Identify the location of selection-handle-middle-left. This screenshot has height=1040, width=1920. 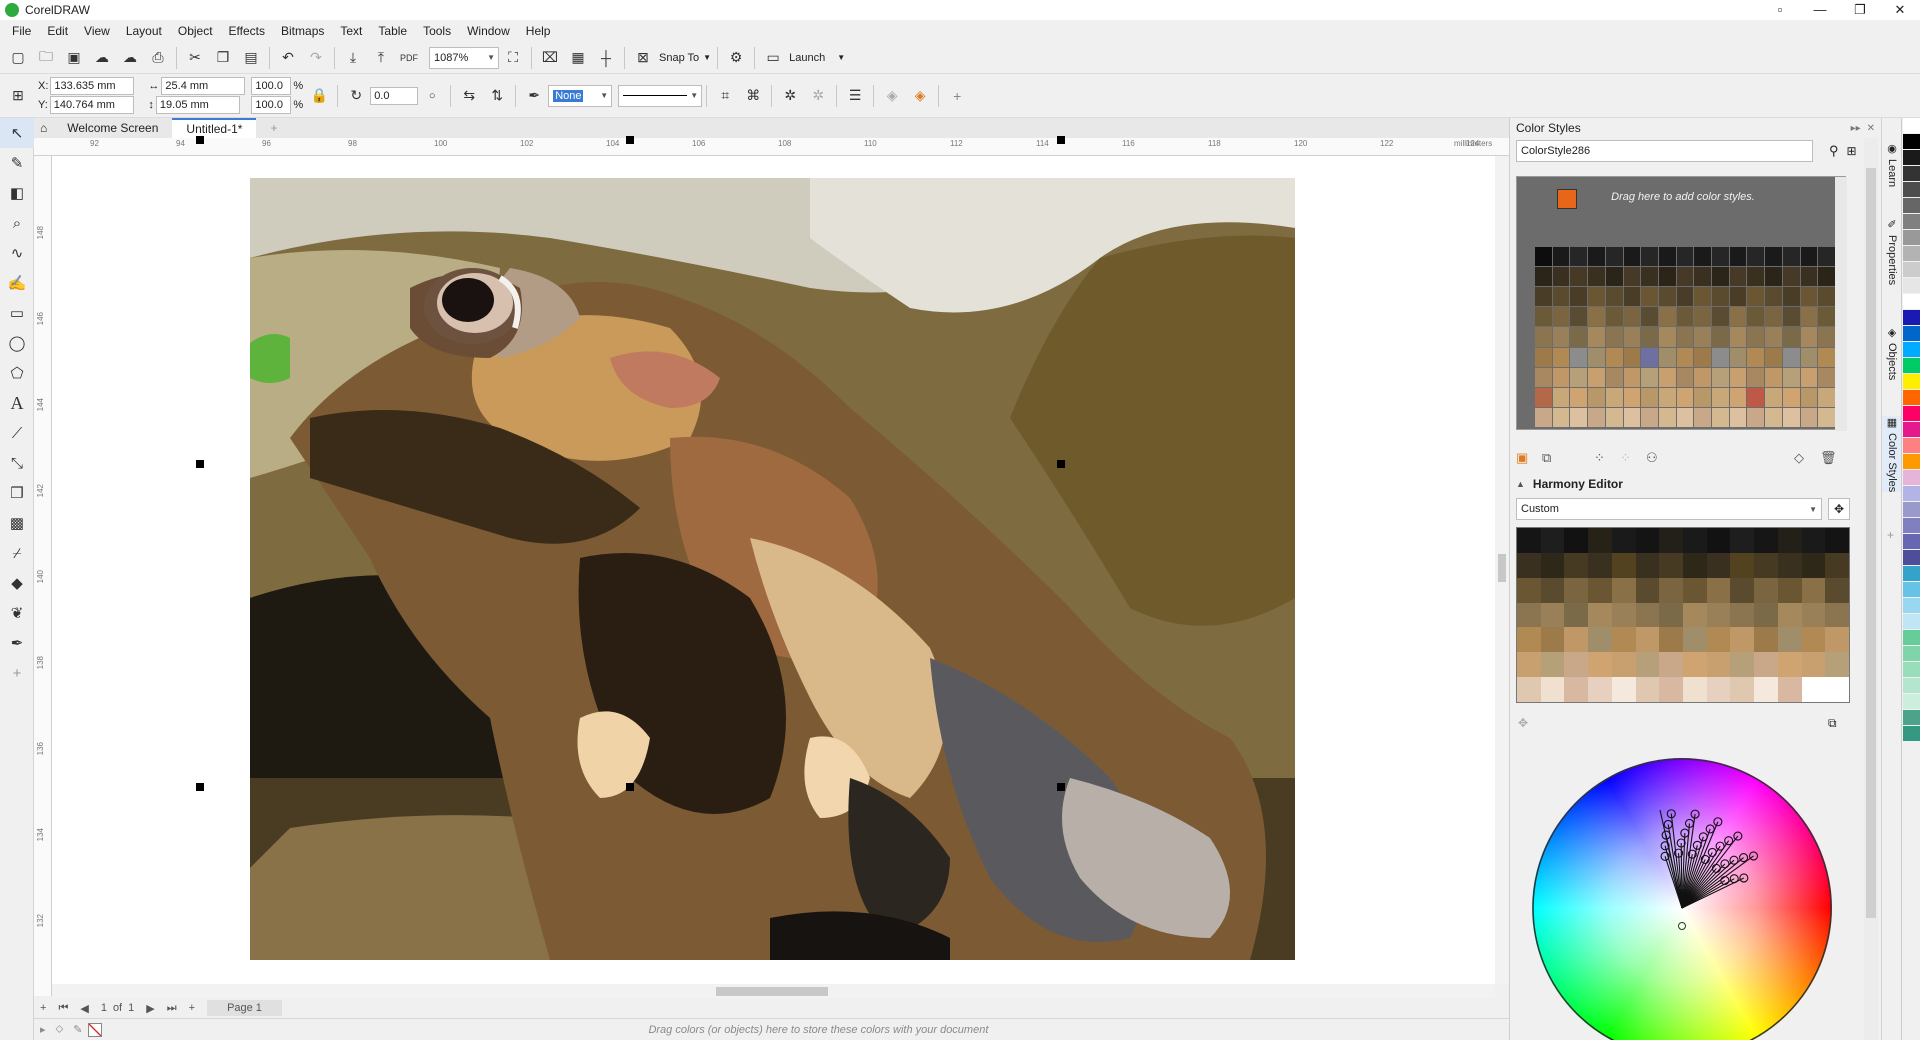
(200, 464).